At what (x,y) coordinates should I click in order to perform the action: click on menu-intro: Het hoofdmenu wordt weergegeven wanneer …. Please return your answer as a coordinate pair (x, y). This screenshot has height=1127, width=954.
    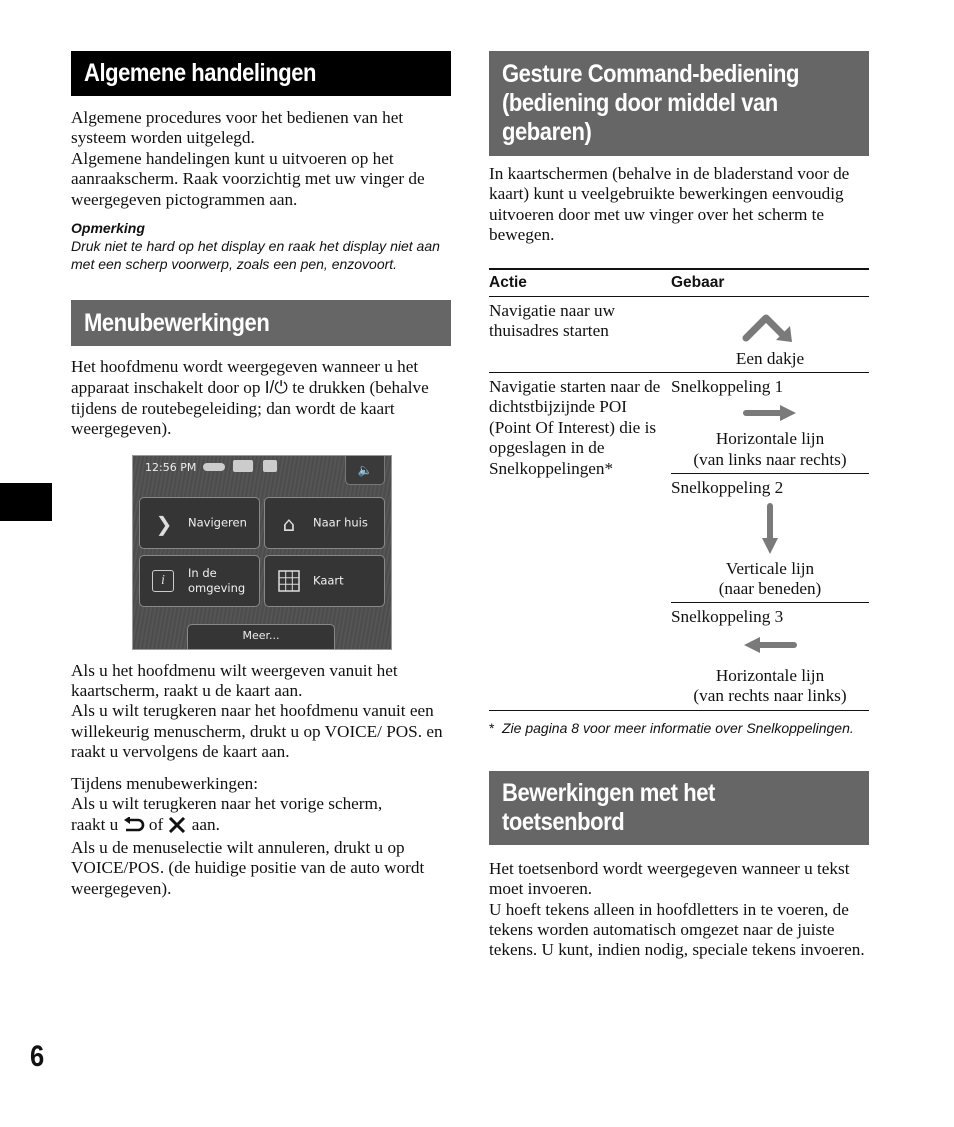
    Looking at the image, I should click on (261, 398).